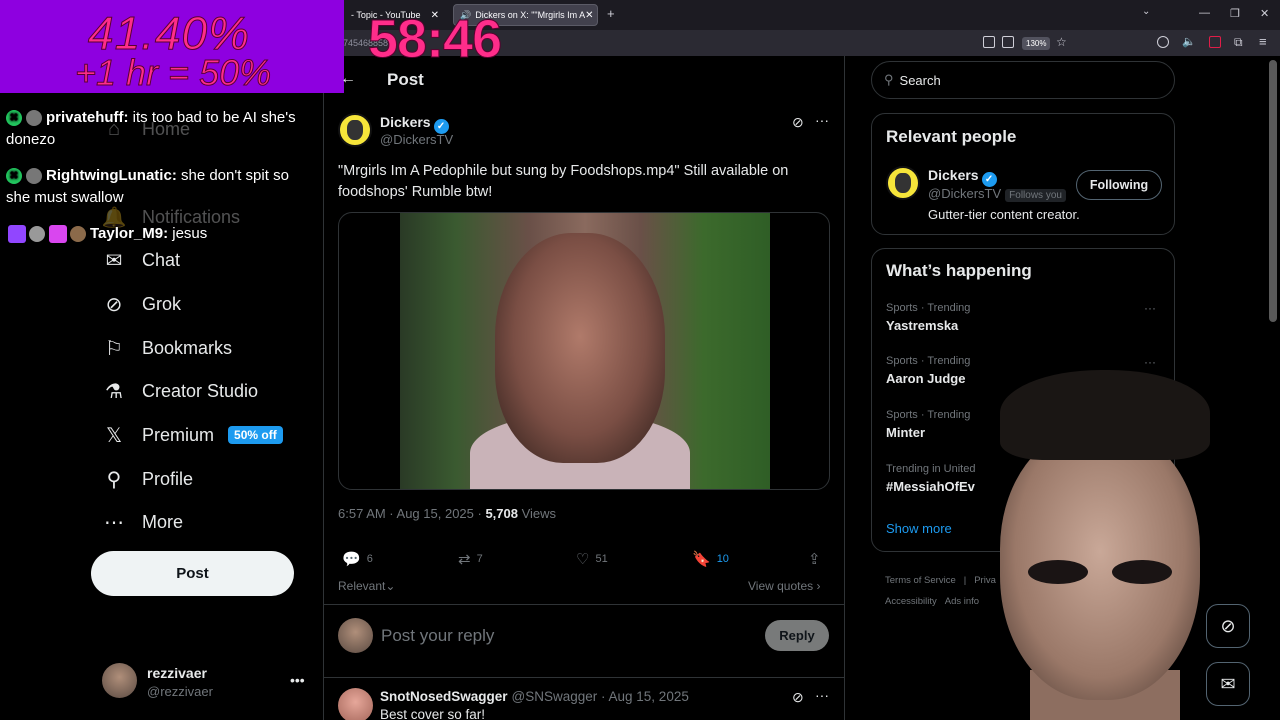 The width and height of the screenshot is (1280, 720). I want to click on bonus-text: +1 hr = 50%, so click(173, 73).